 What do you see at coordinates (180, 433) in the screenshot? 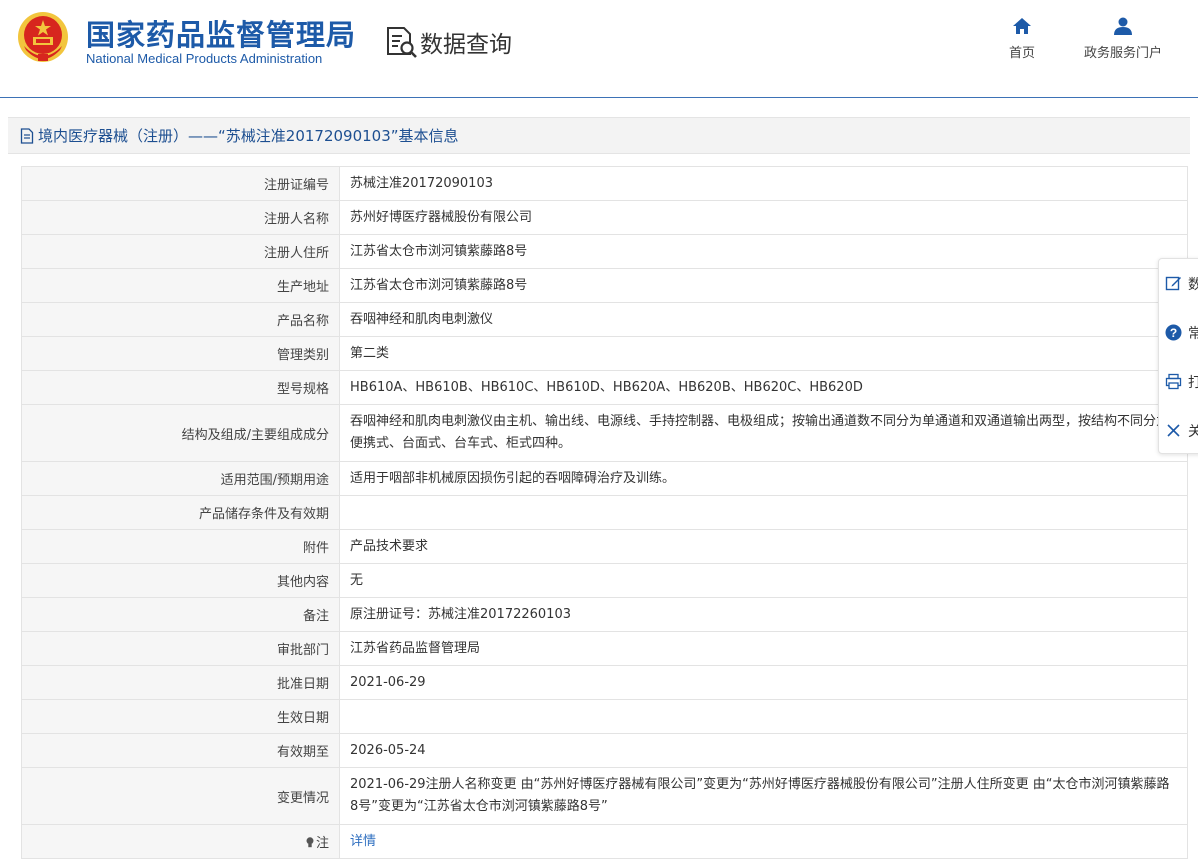
I see `field-label: 结构及组成/主要组成成分` at bounding box center [180, 433].